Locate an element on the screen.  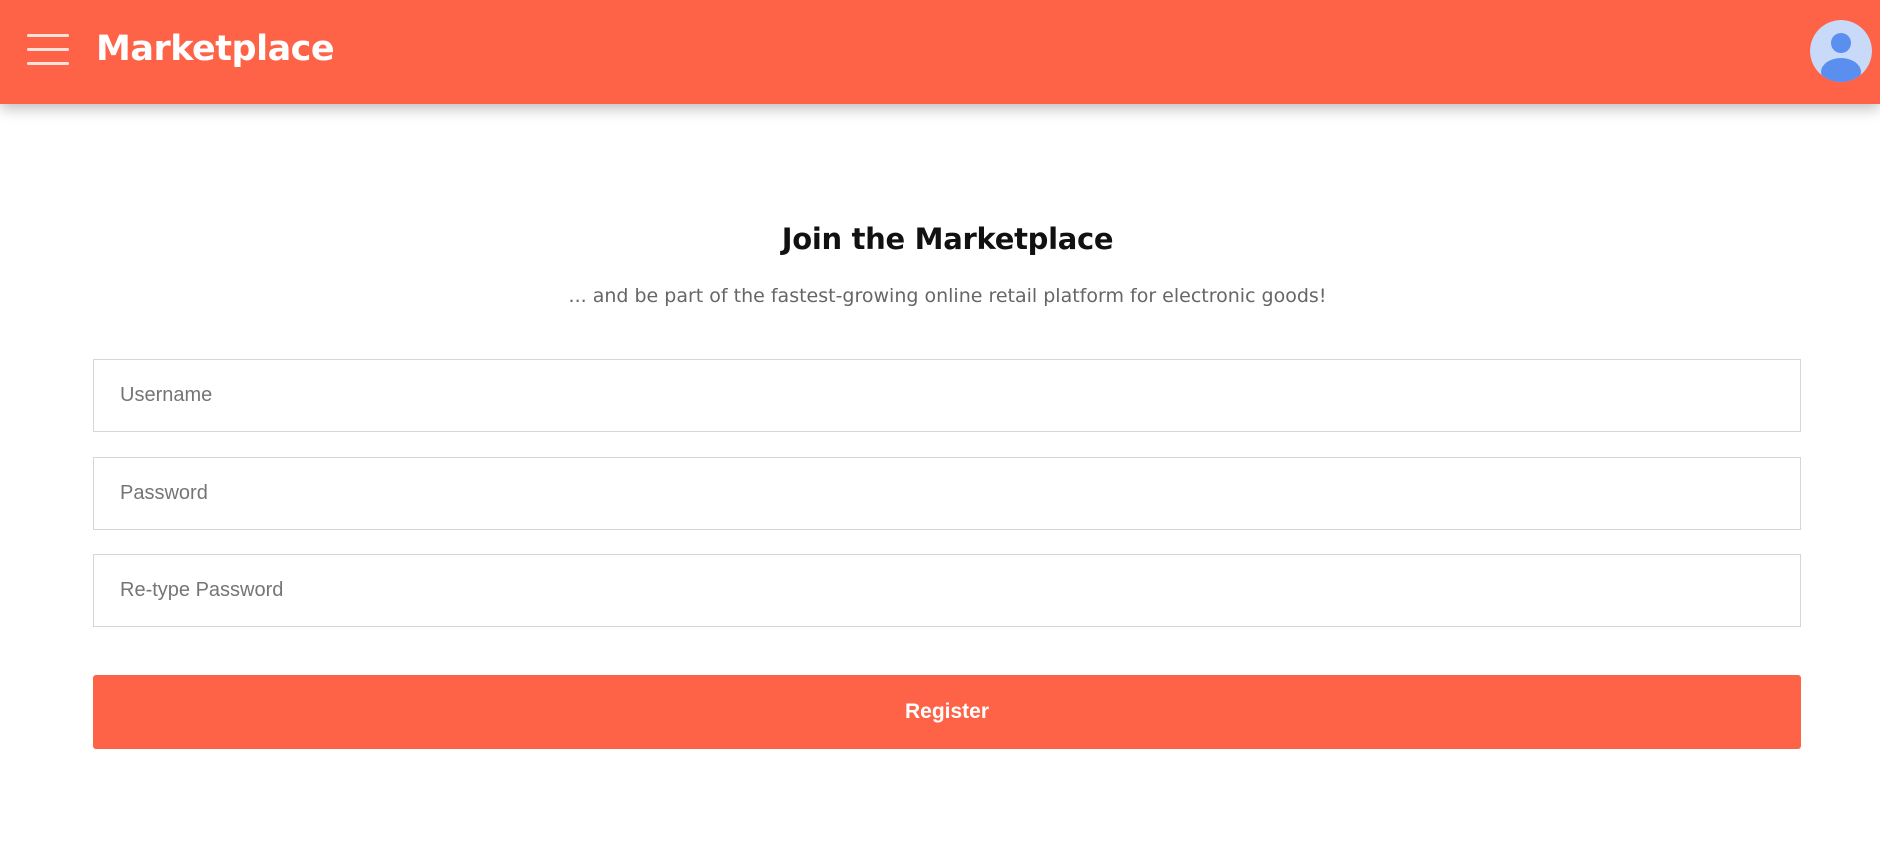
avatar-graphic is located at coordinates (1841, 51).